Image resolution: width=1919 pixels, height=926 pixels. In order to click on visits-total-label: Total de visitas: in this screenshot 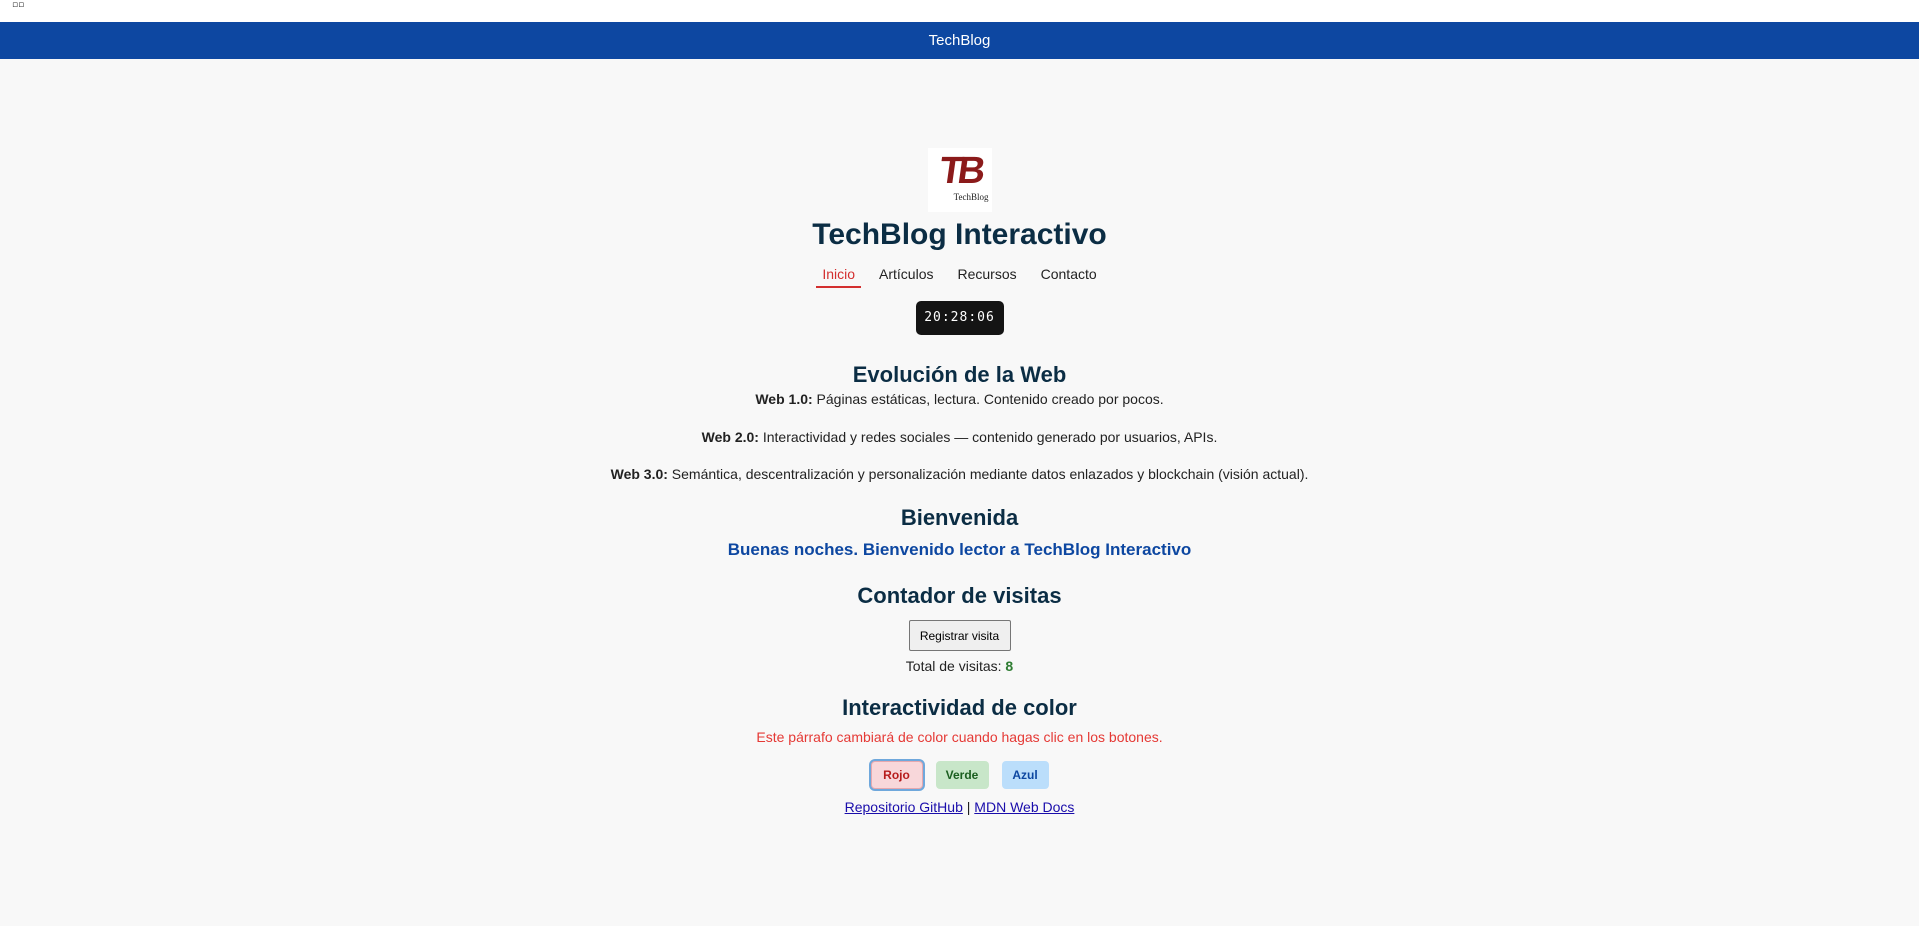, I will do `click(953, 666)`.